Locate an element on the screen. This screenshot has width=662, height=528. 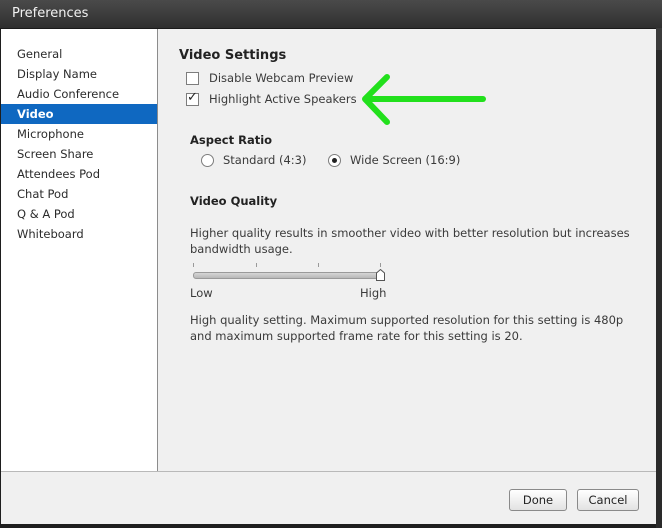
background-strip is located at coordinates (659, 278).